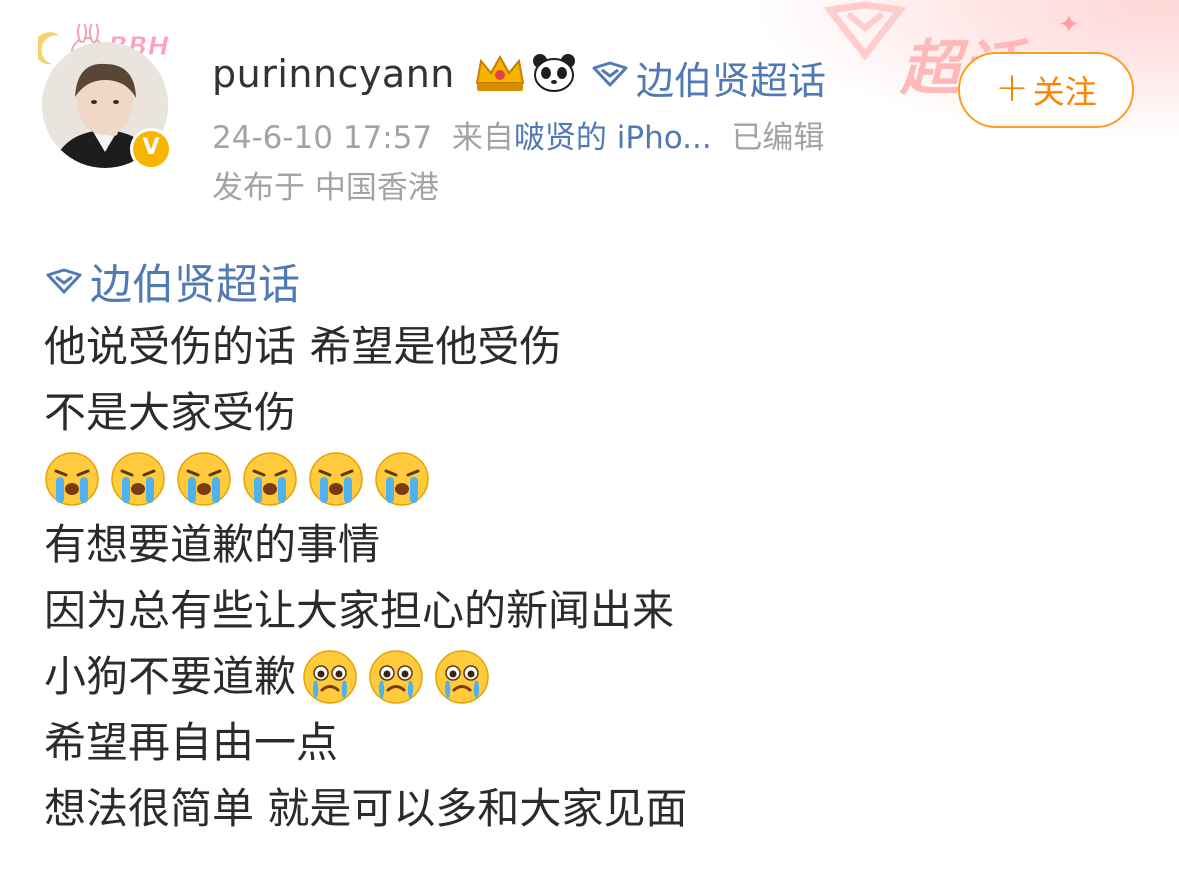 This screenshot has height=889, width=1179. Describe the element at coordinates (731, 77) in the screenshot. I see `super-topic-link: 边伯贤超话` at that location.